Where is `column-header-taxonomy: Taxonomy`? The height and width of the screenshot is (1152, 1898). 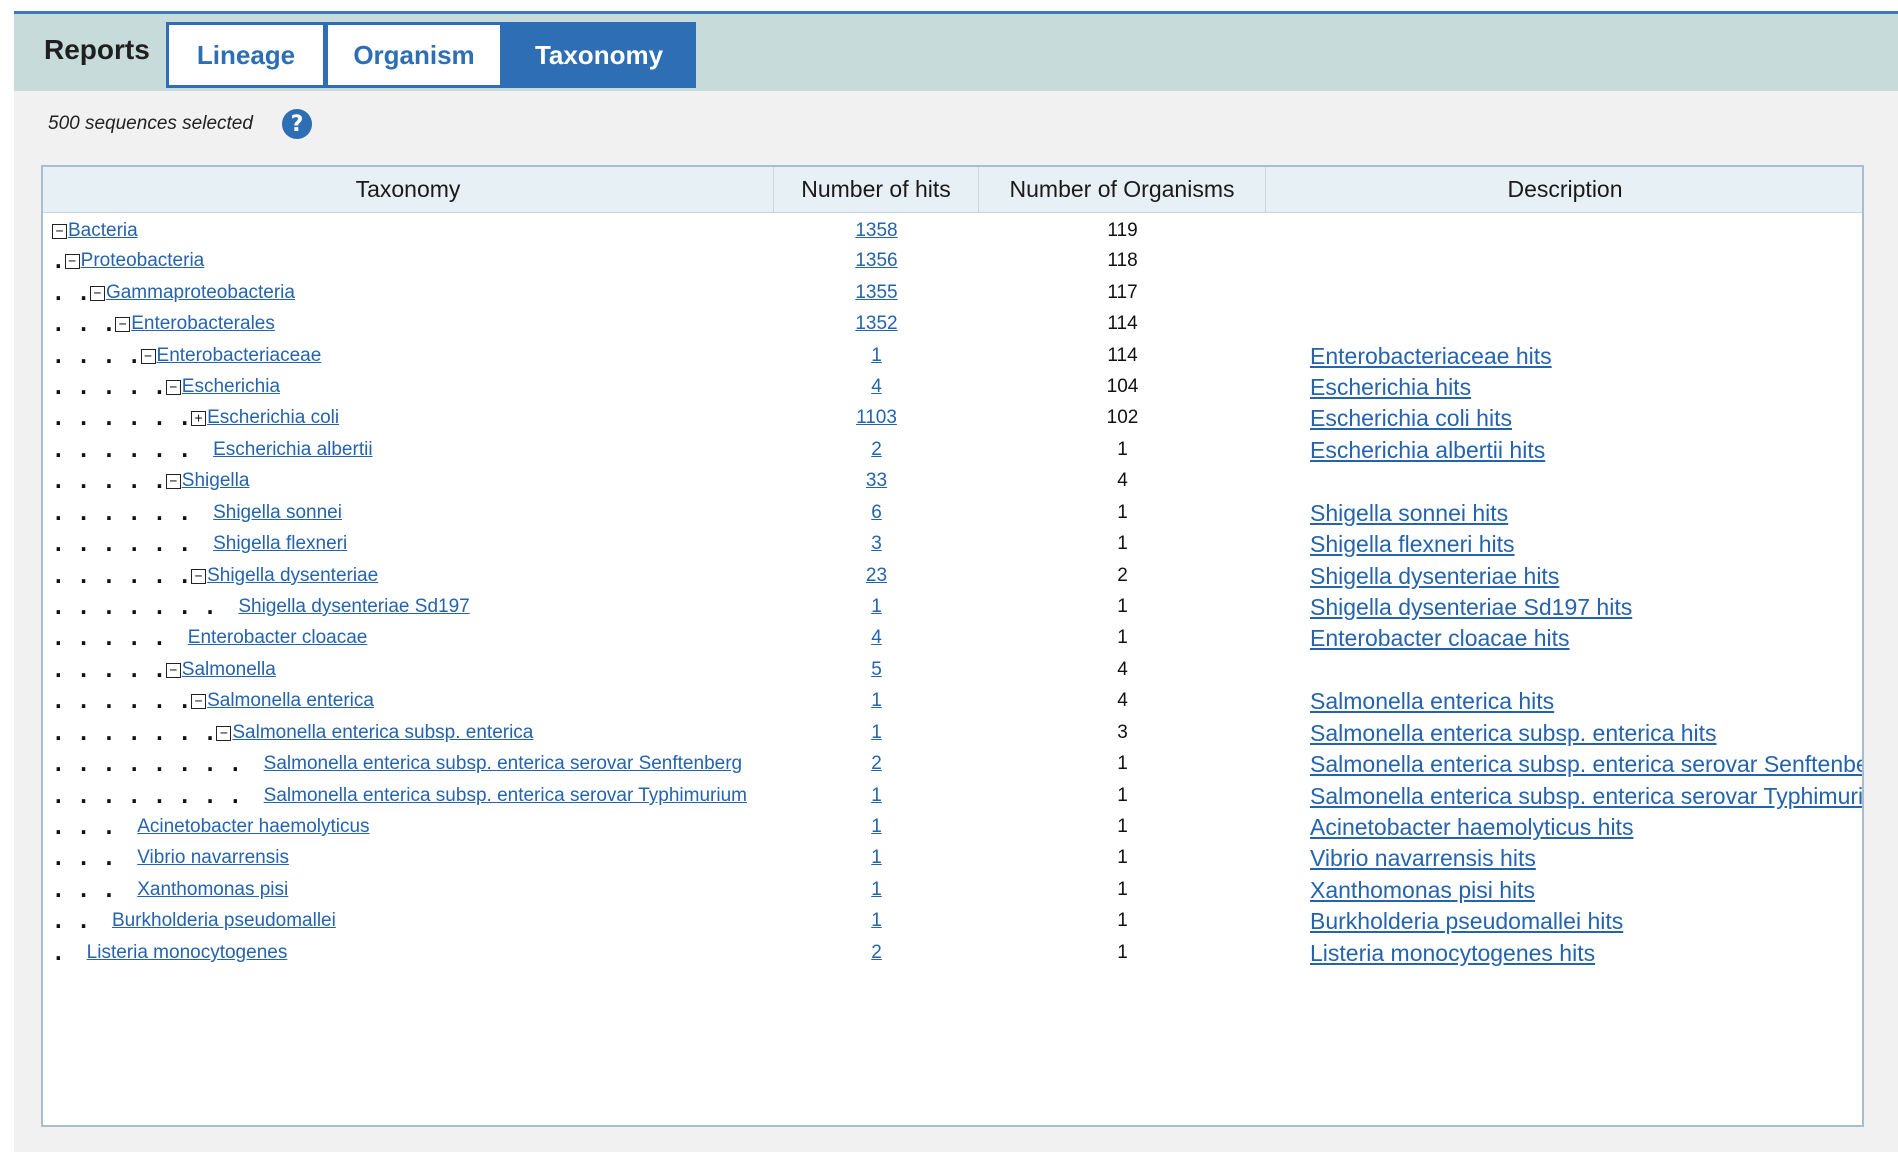
column-header-taxonomy: Taxonomy is located at coordinates (408, 189).